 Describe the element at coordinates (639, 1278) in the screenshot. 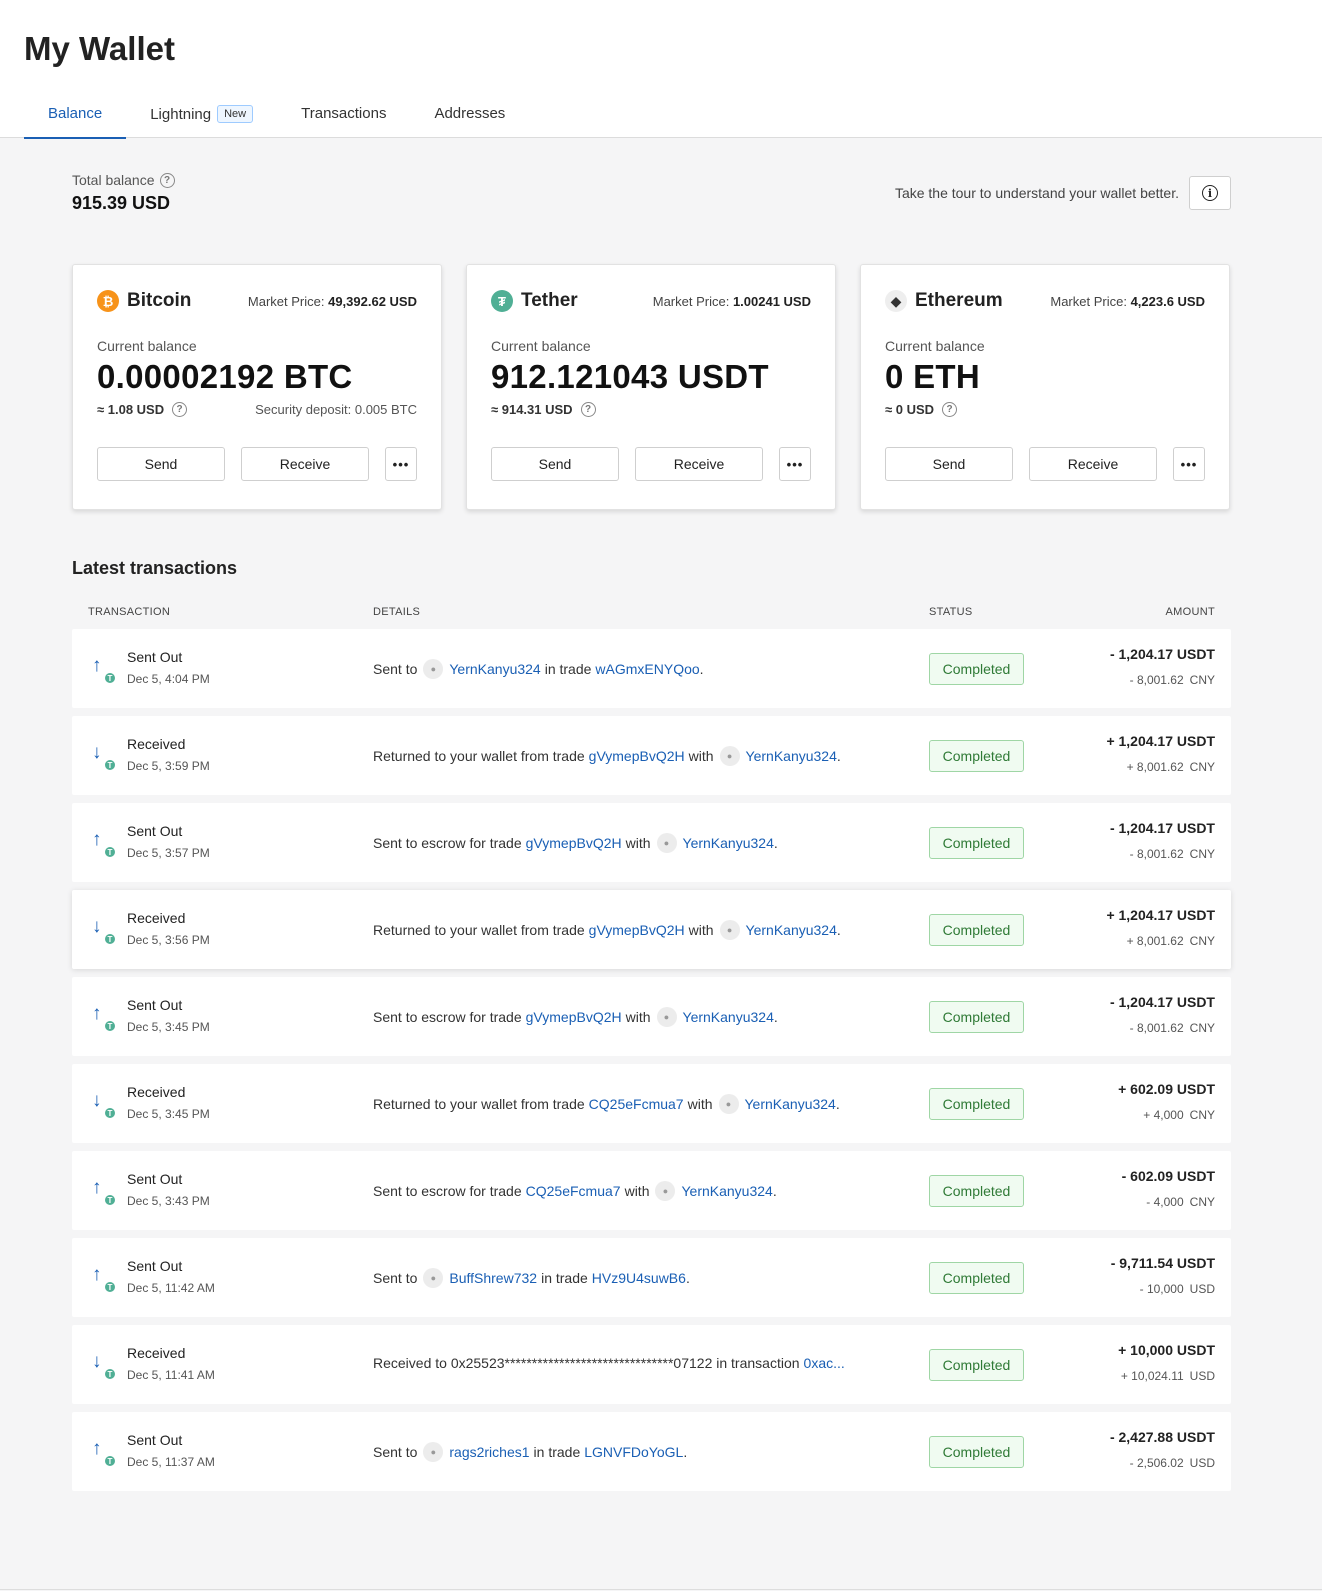

I see `trade-link: HVz9U4suwB6` at that location.